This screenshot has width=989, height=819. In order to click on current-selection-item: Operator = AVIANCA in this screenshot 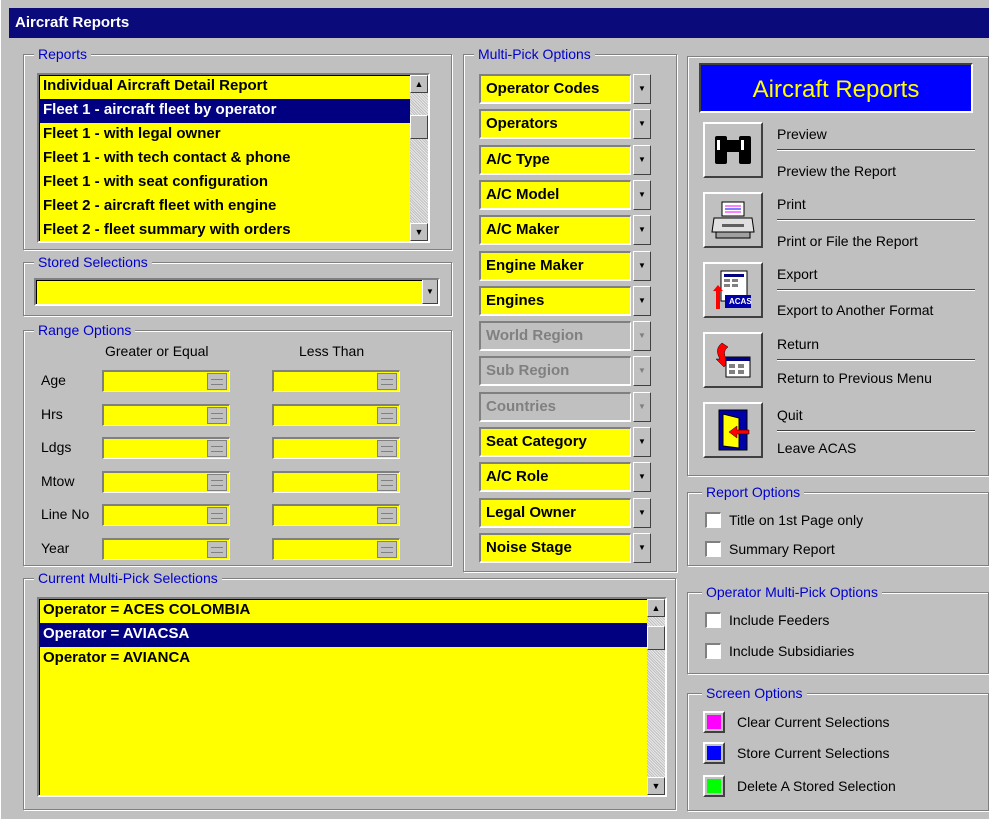, I will do `click(352, 659)`.